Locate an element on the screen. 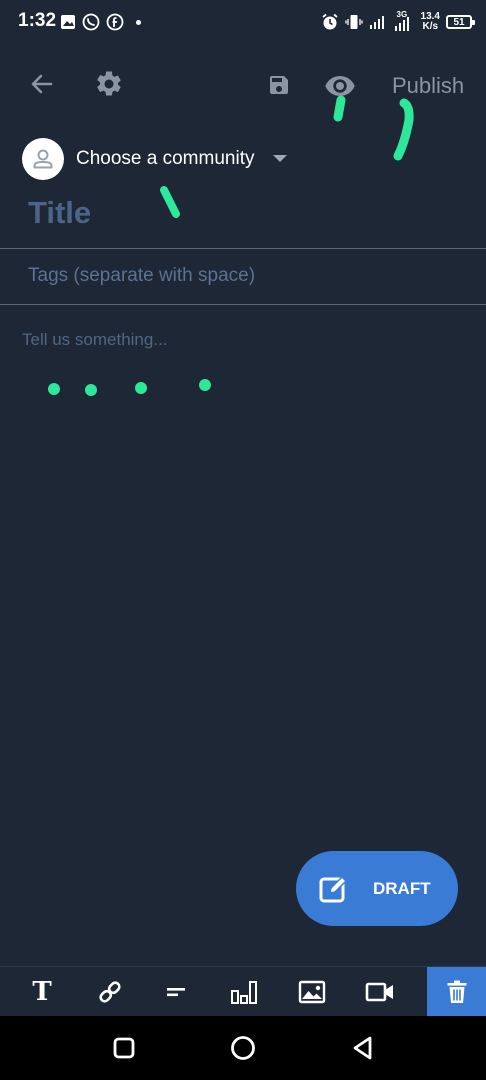  preview-button is located at coordinates (340, 86).